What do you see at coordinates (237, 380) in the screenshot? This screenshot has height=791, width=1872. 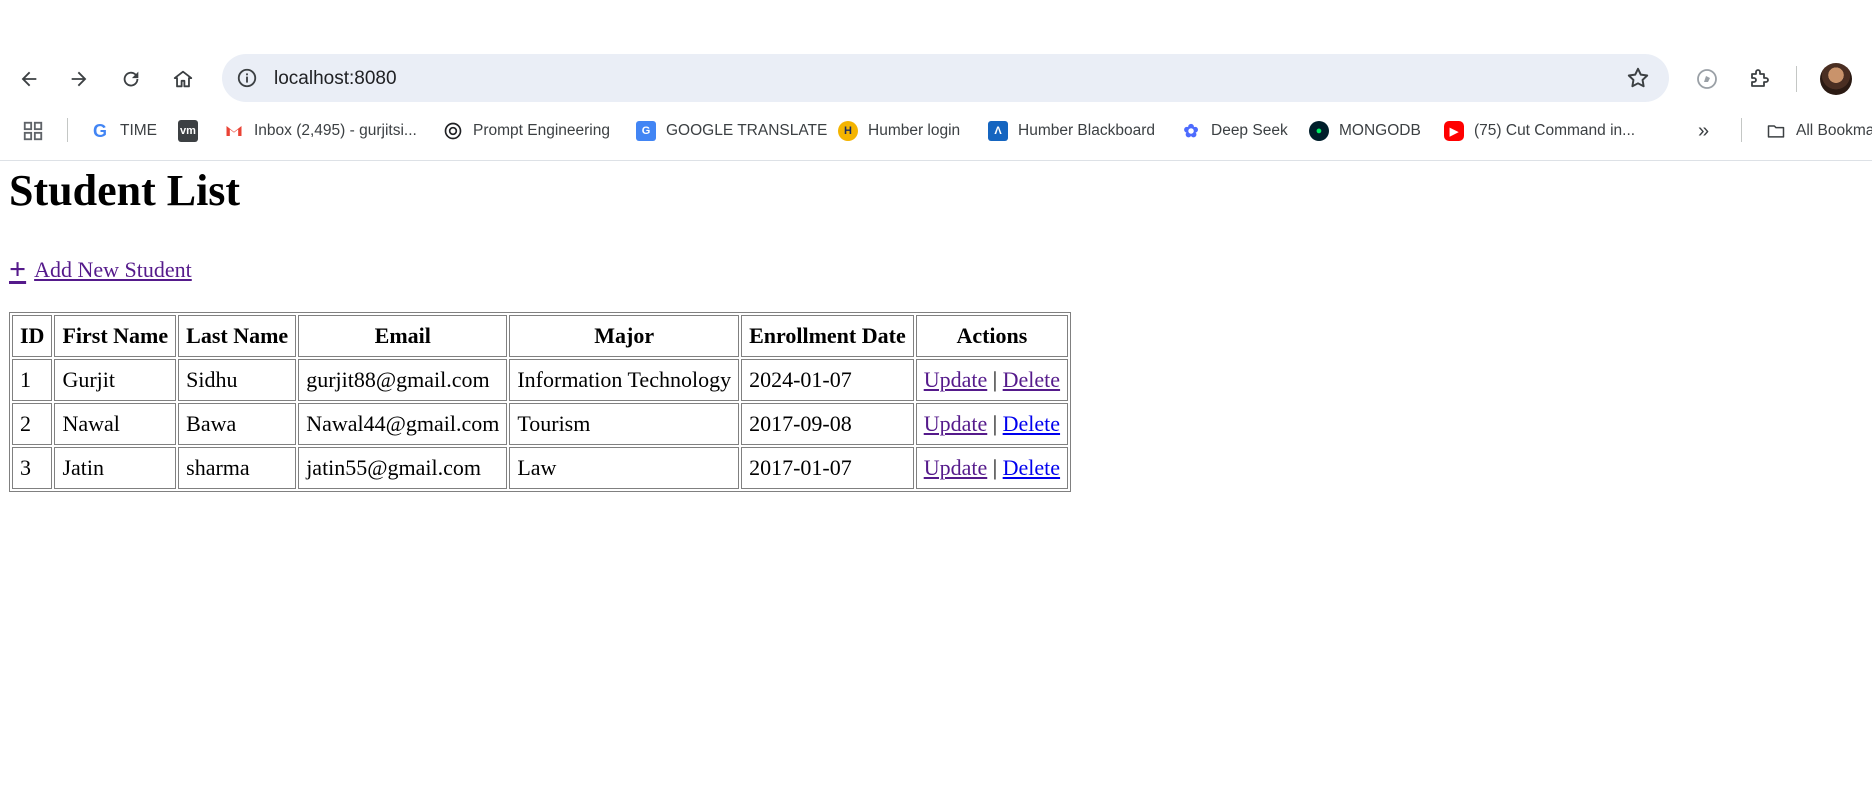 I see `cell-last-name: Sidhu` at bounding box center [237, 380].